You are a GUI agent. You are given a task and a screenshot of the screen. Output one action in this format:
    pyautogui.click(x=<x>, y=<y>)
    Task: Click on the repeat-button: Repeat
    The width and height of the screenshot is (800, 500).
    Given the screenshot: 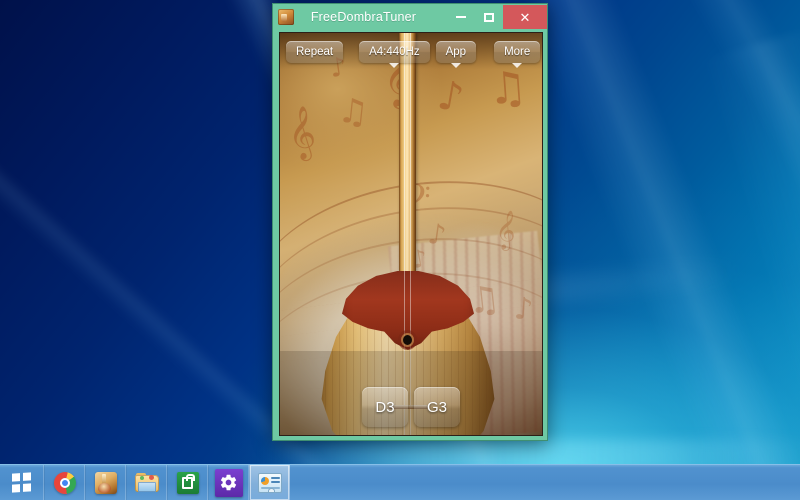 What is the action you would take?
    pyautogui.click(x=315, y=52)
    